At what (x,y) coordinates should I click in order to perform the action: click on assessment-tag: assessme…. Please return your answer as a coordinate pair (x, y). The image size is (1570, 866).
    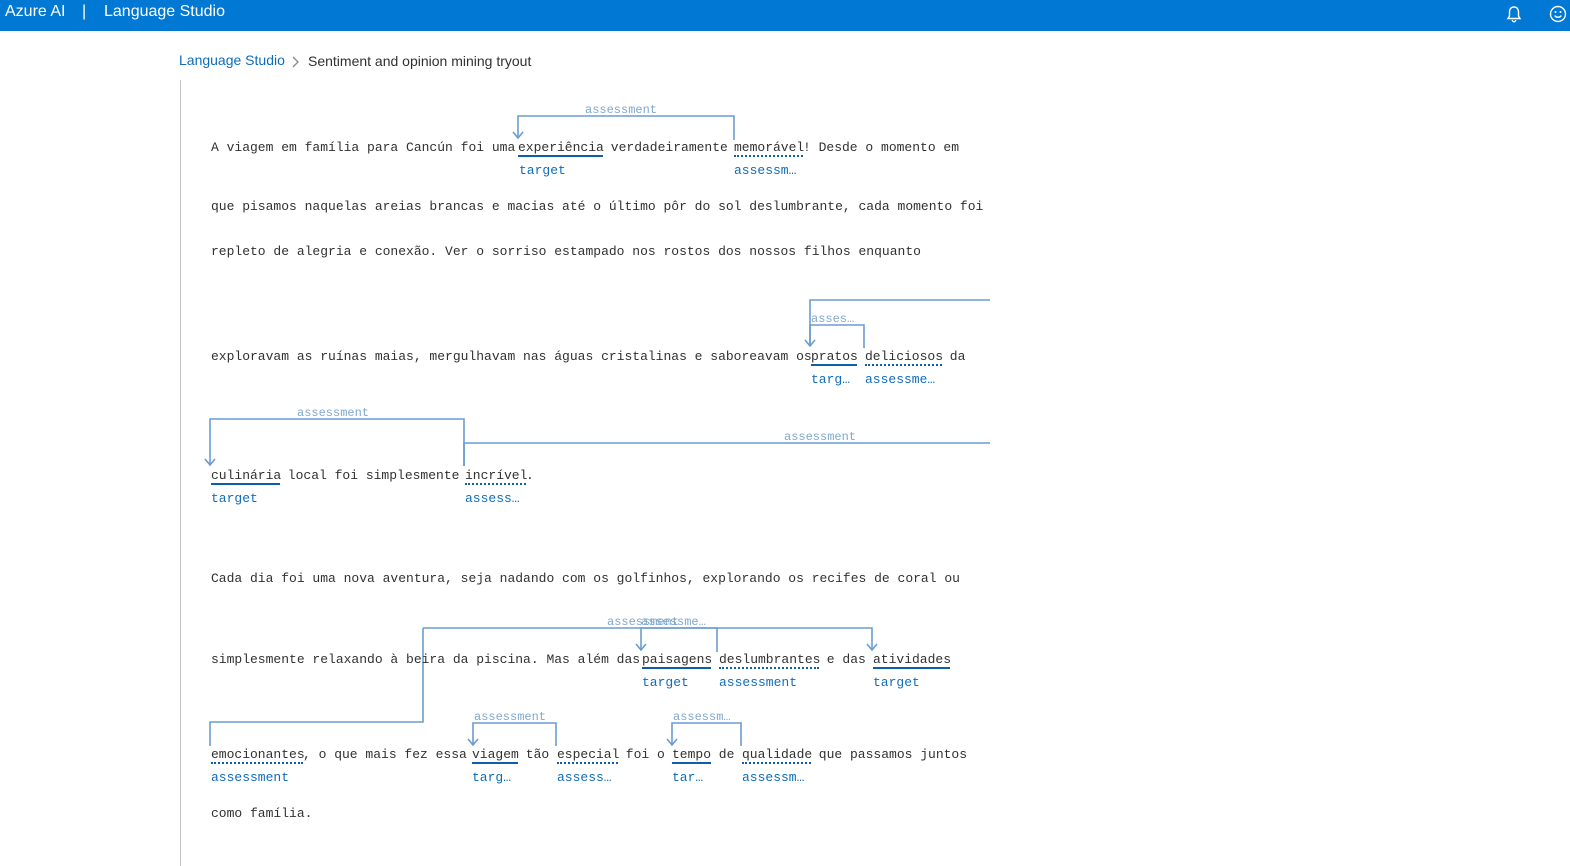
    Looking at the image, I should click on (900, 379).